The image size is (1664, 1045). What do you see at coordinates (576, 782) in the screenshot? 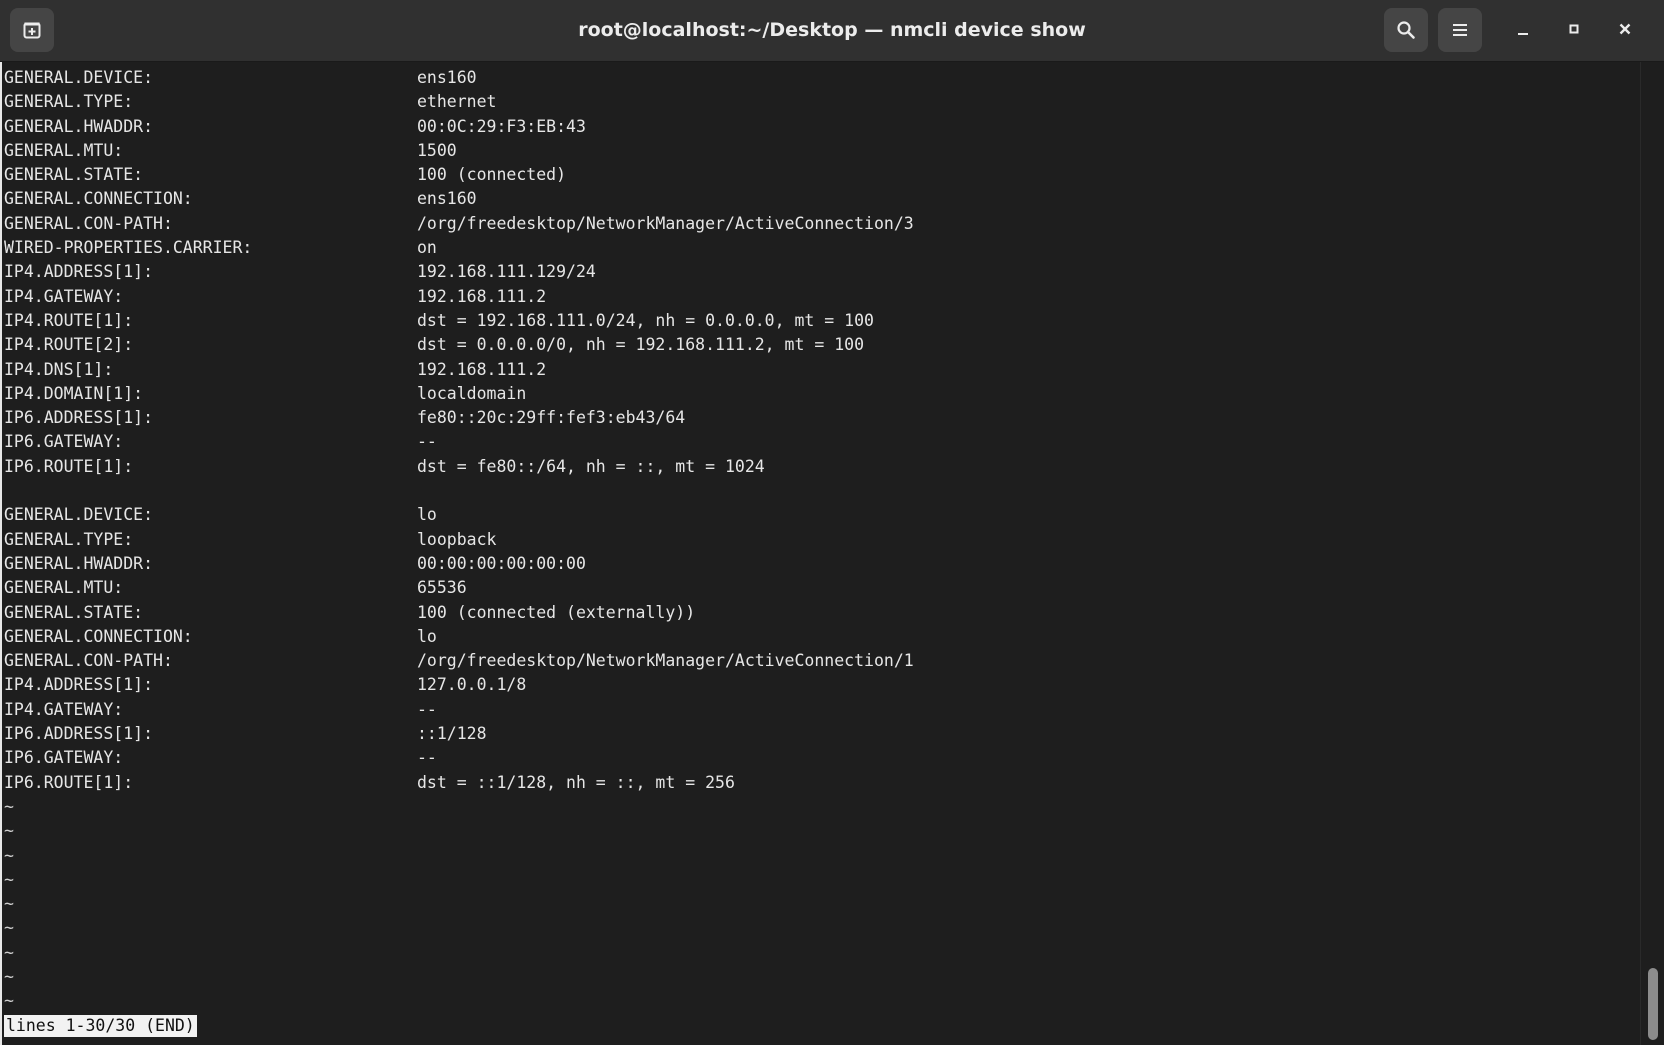
I see `field-value: dst = ::1/128, nh = ::, mt = 256` at bounding box center [576, 782].